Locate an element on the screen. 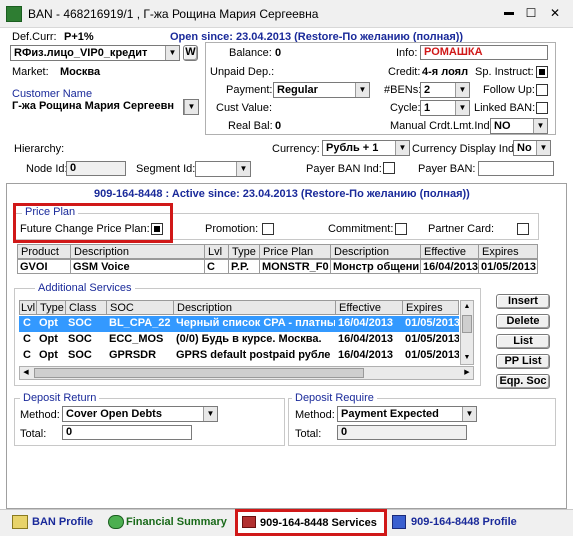 This screenshot has height=536, width=573. currency-select: Рубль + 1 ▼ is located at coordinates (366, 148).